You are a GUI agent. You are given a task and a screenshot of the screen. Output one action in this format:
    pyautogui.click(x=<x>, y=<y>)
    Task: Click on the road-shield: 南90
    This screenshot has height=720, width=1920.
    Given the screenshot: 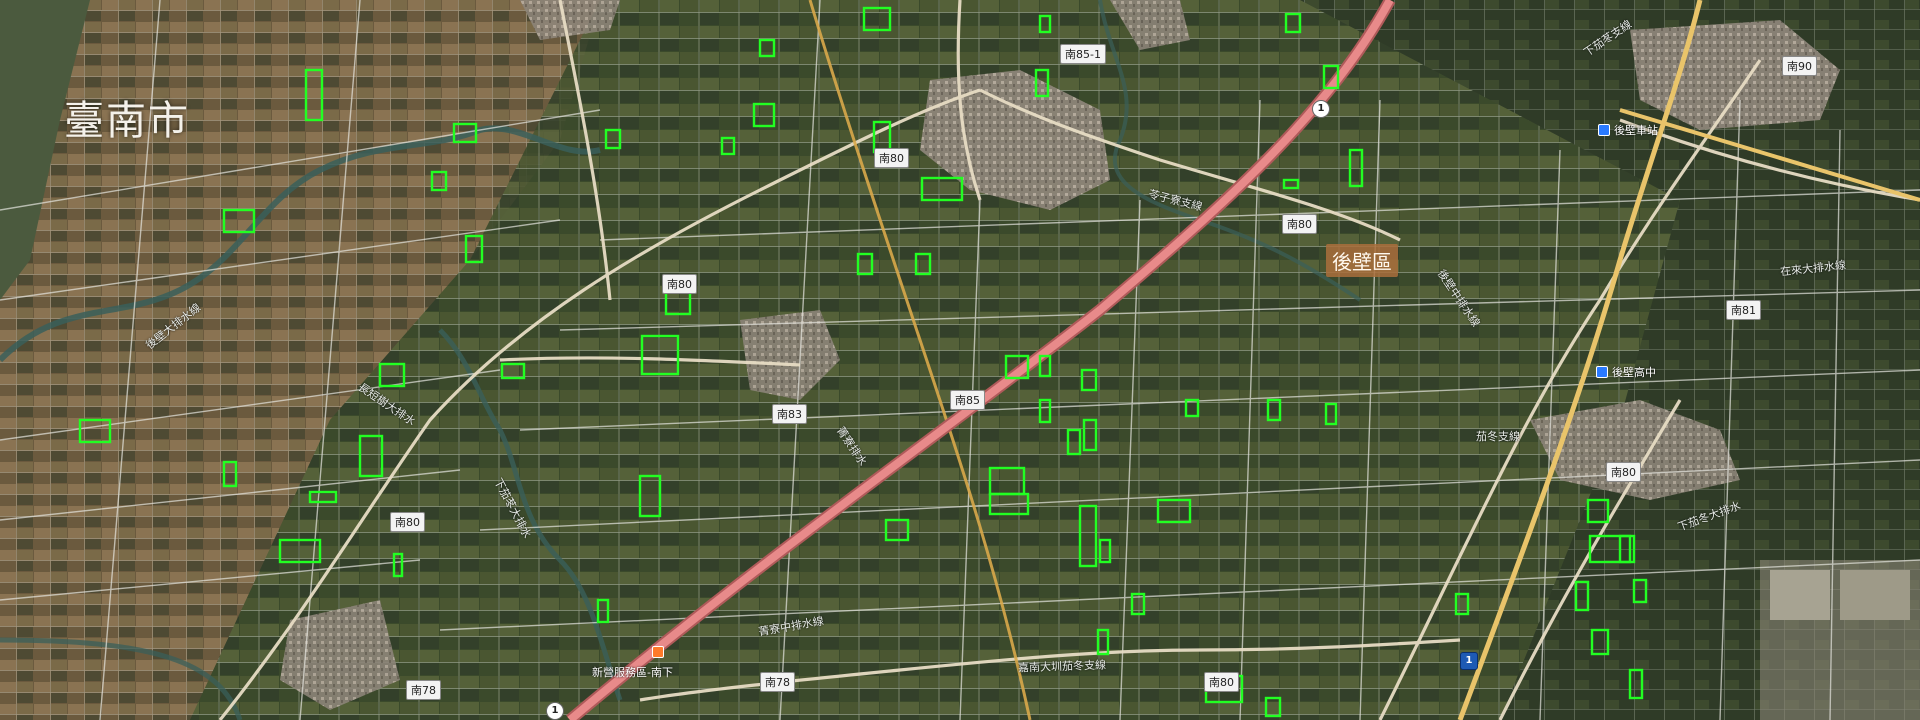 What is the action you would take?
    pyautogui.click(x=1799, y=66)
    